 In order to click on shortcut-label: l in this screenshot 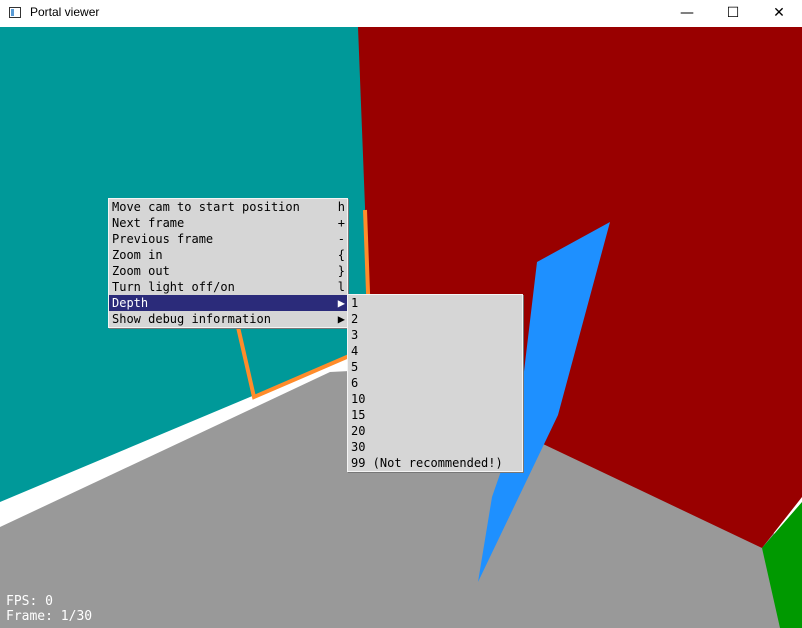, I will do `click(341, 287)`.